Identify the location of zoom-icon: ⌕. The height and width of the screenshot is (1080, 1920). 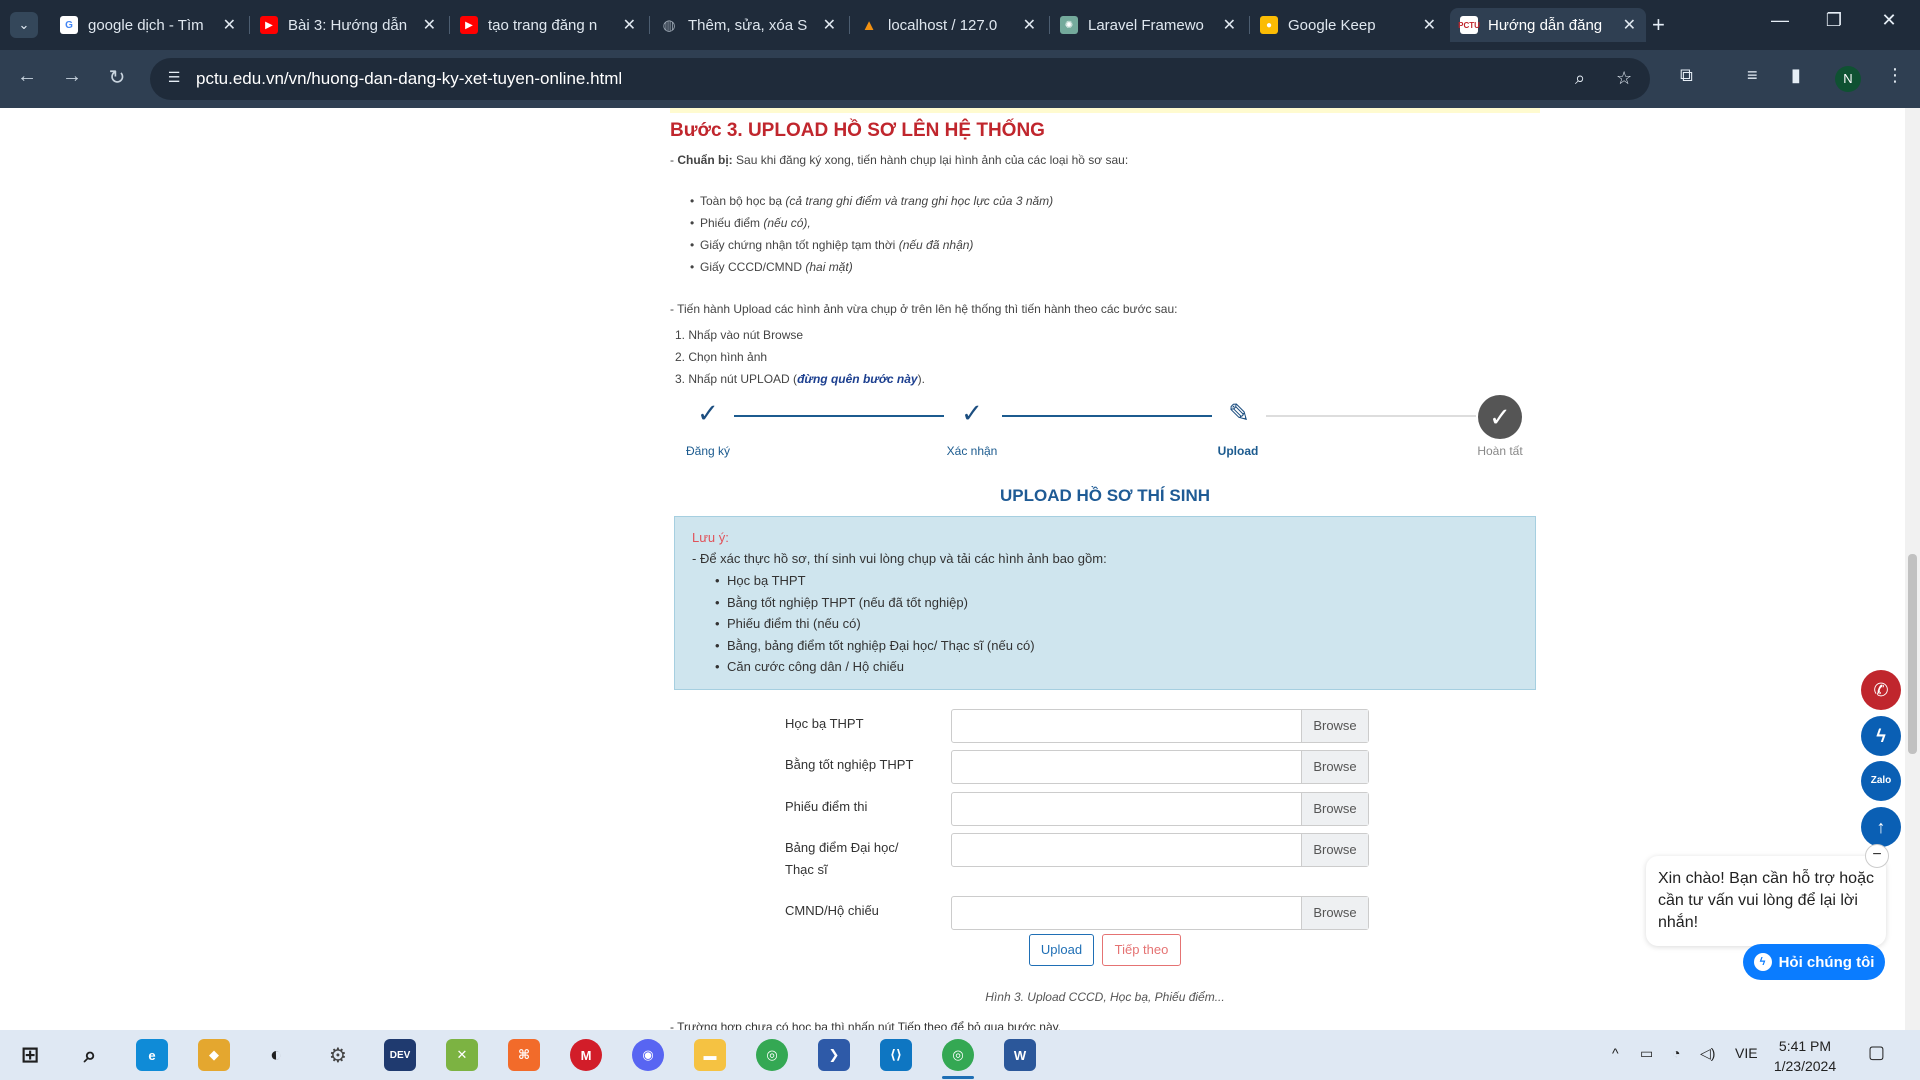
(1580, 78).